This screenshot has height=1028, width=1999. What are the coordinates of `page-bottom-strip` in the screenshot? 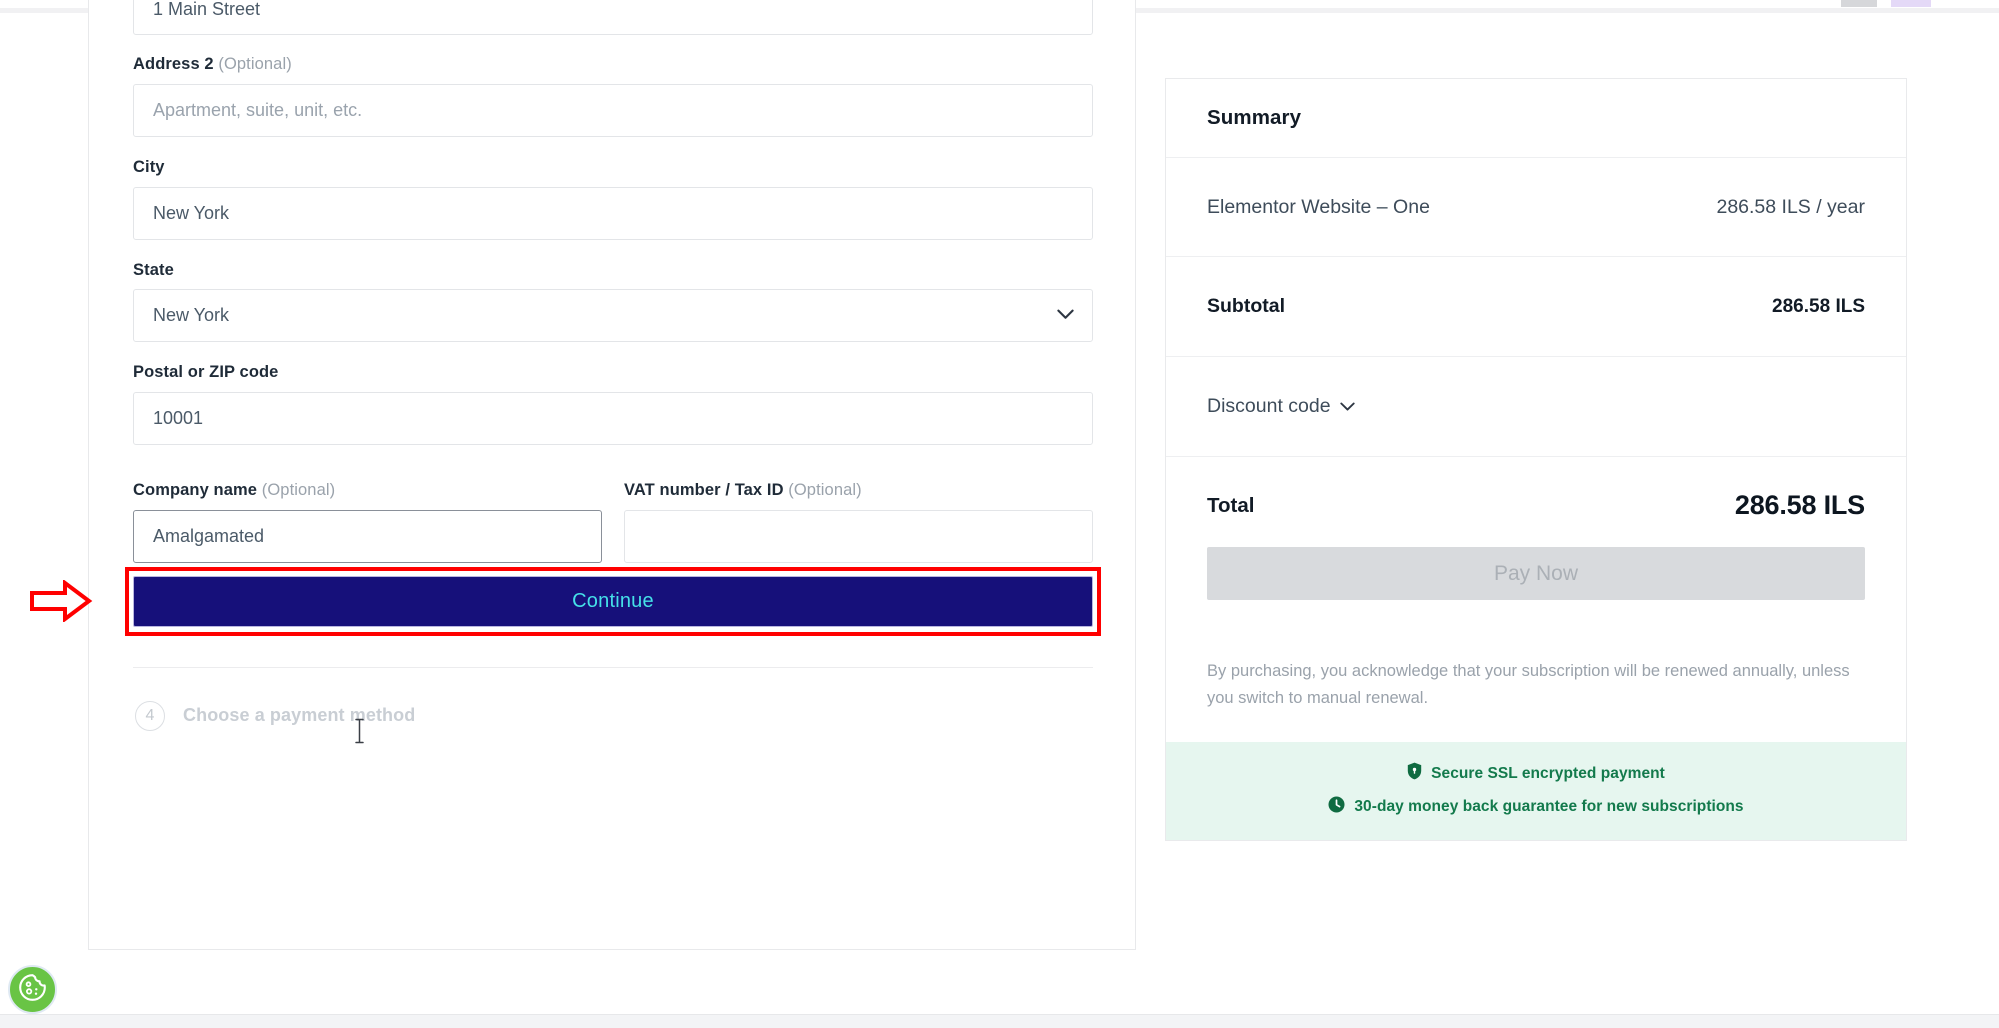 It's located at (999, 1021).